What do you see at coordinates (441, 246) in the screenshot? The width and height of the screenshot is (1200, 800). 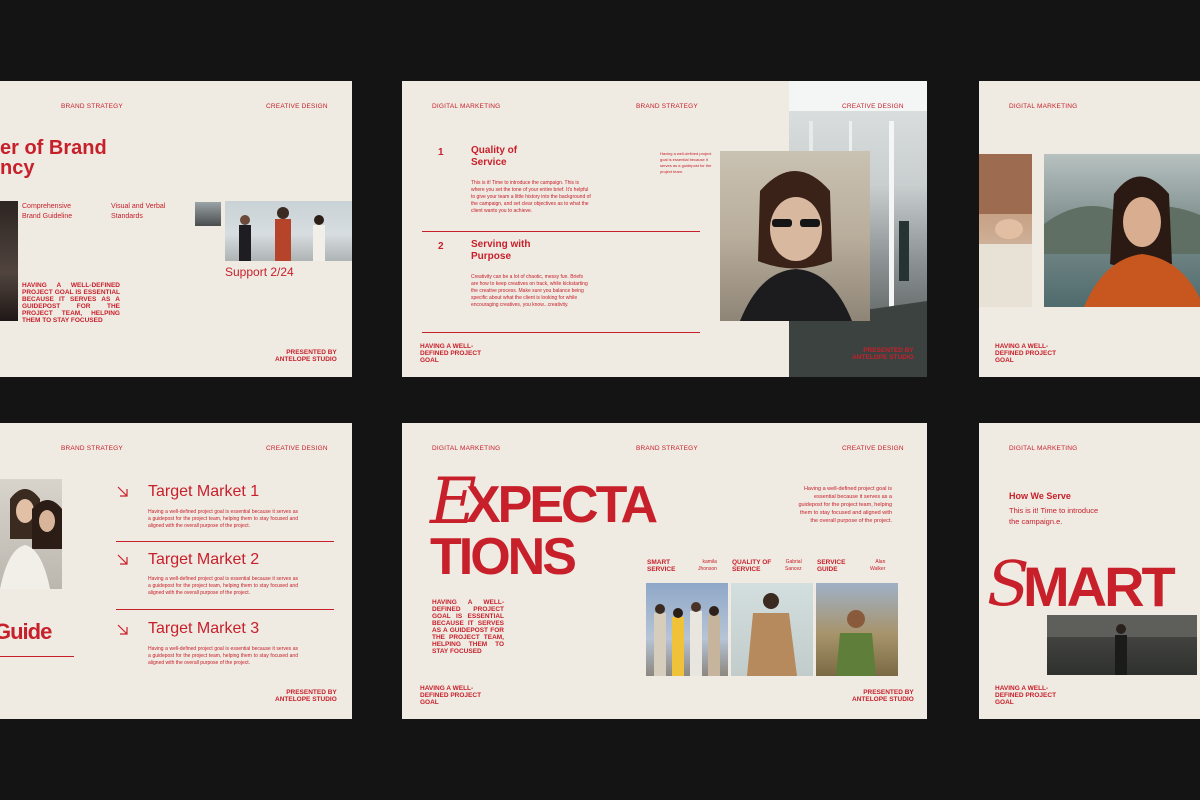 I see `item2-number: 2` at bounding box center [441, 246].